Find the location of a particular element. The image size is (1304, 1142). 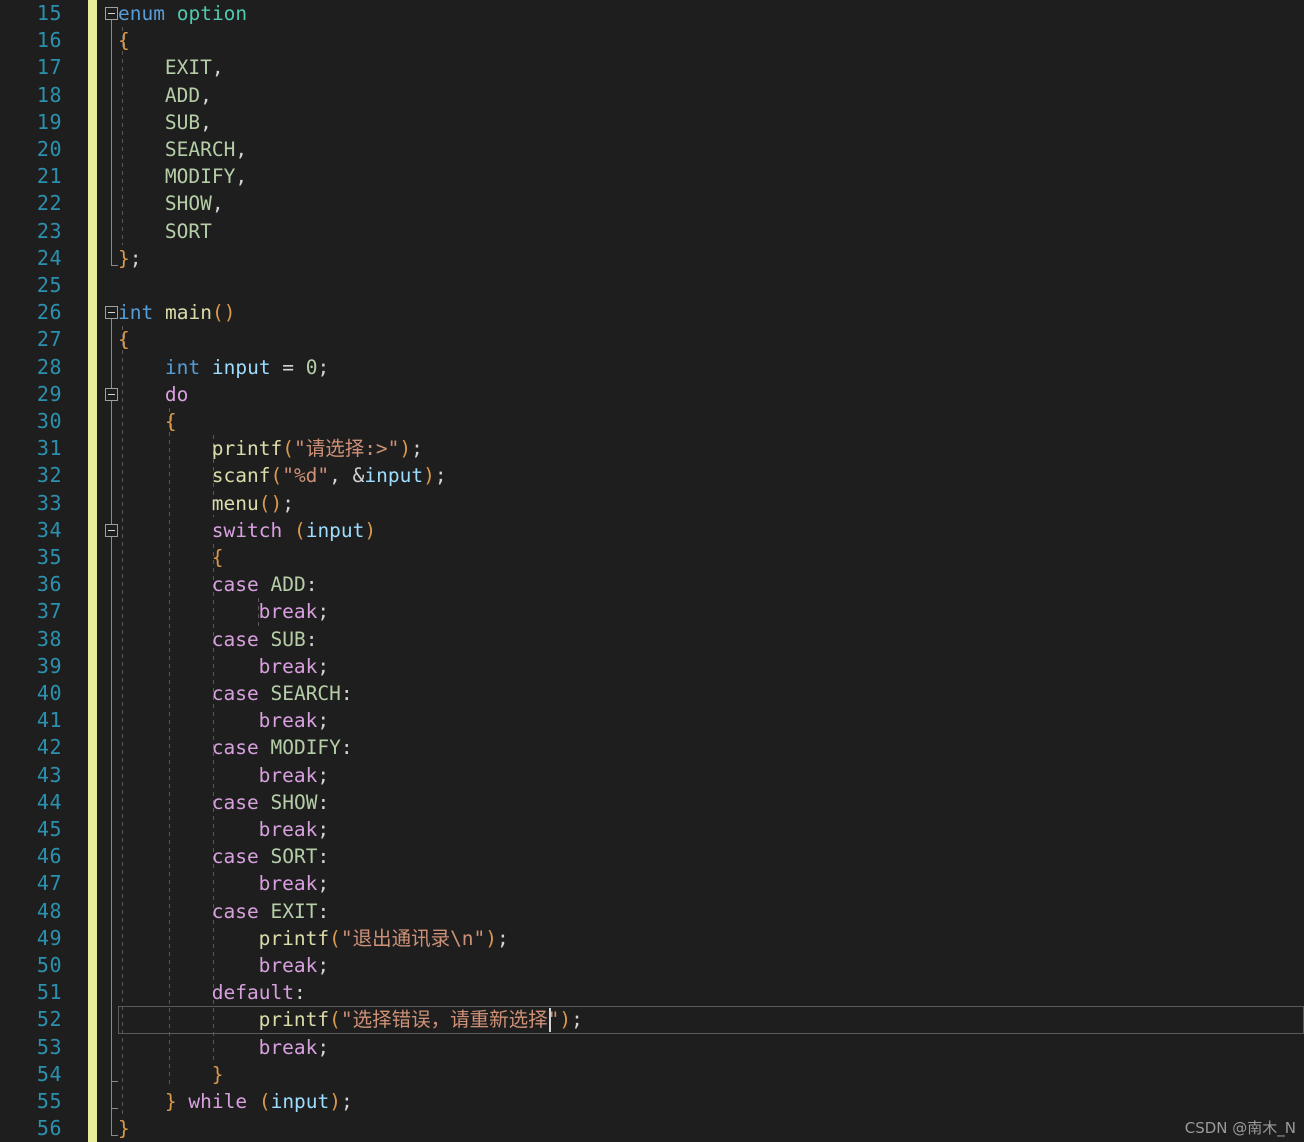

code-line: 23 SORT is located at coordinates (652, 231).